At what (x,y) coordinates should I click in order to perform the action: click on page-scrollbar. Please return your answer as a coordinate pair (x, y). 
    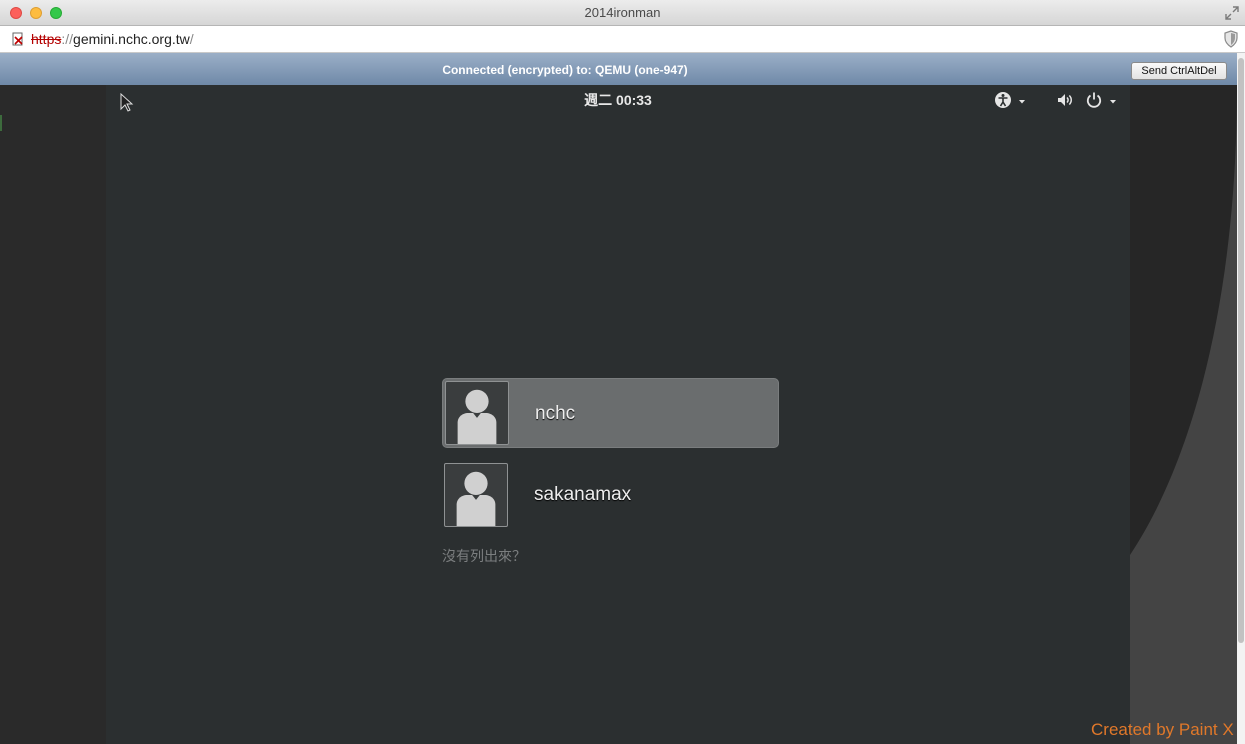
    Looking at the image, I should click on (1241, 398).